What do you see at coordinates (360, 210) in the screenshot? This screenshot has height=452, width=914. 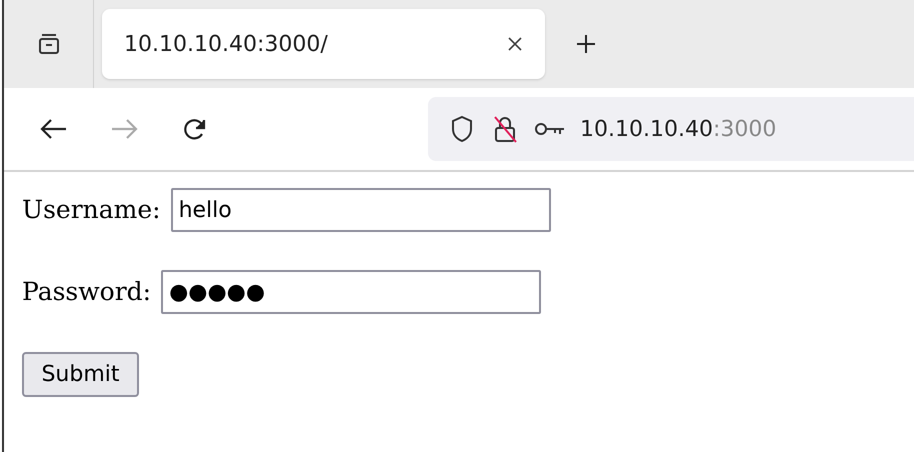 I see `input-field: hello` at bounding box center [360, 210].